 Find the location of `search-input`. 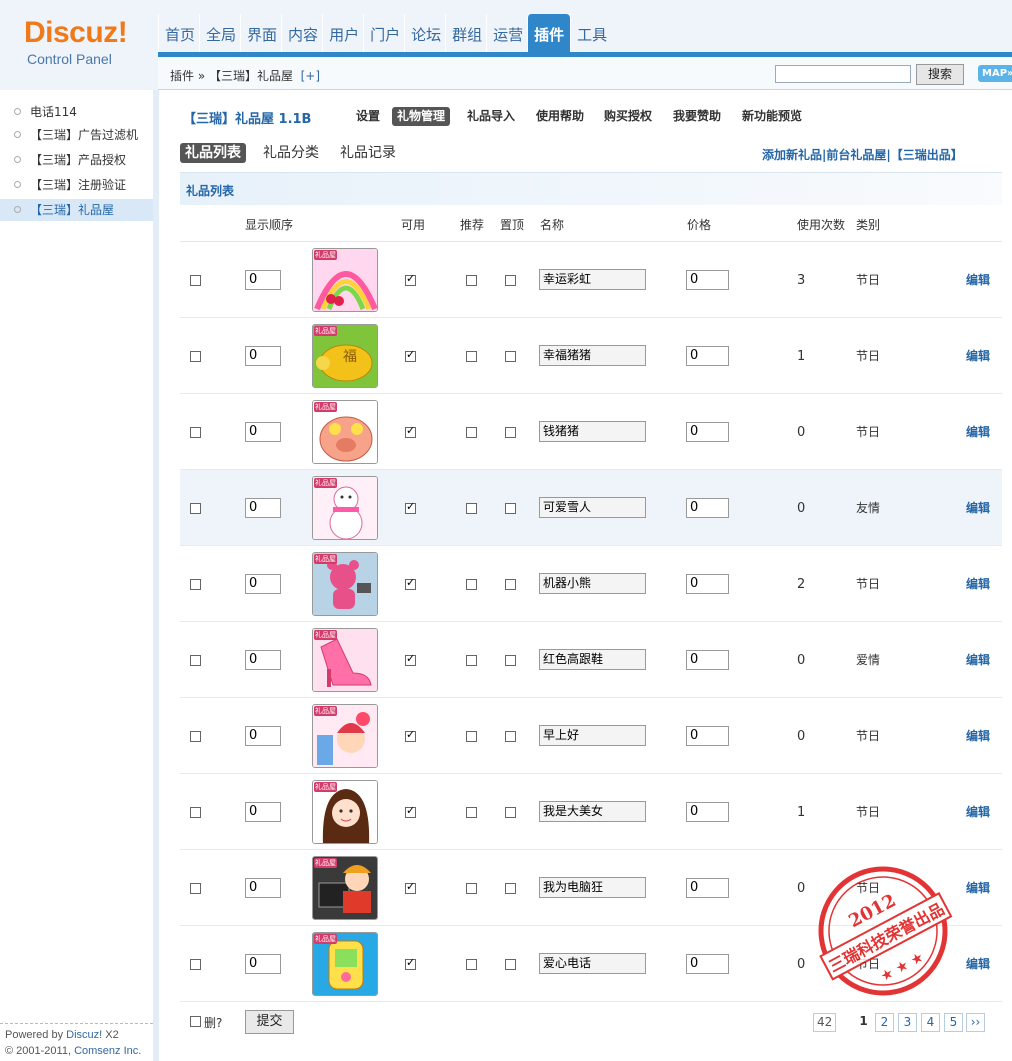

search-input is located at coordinates (843, 74).